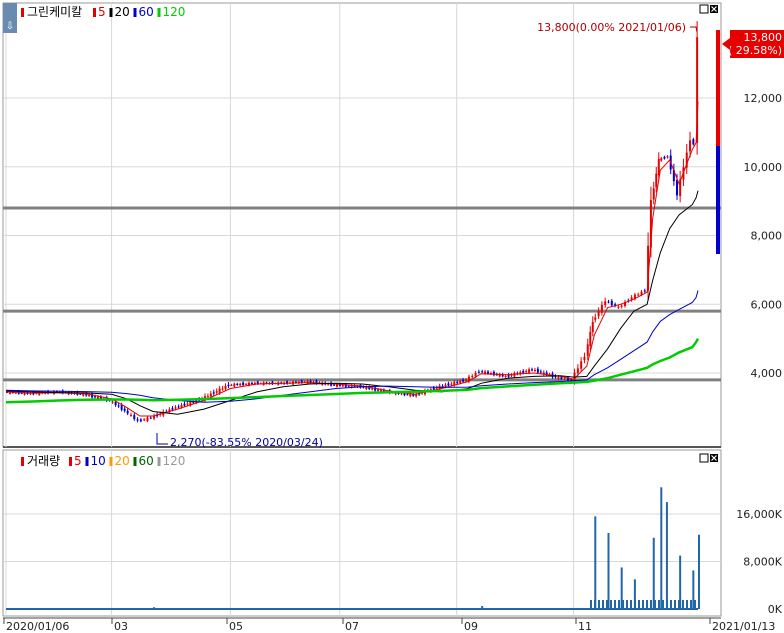  Describe the element at coordinates (775, 609) in the screenshot. I see `volume-tick-label: 0K` at that location.